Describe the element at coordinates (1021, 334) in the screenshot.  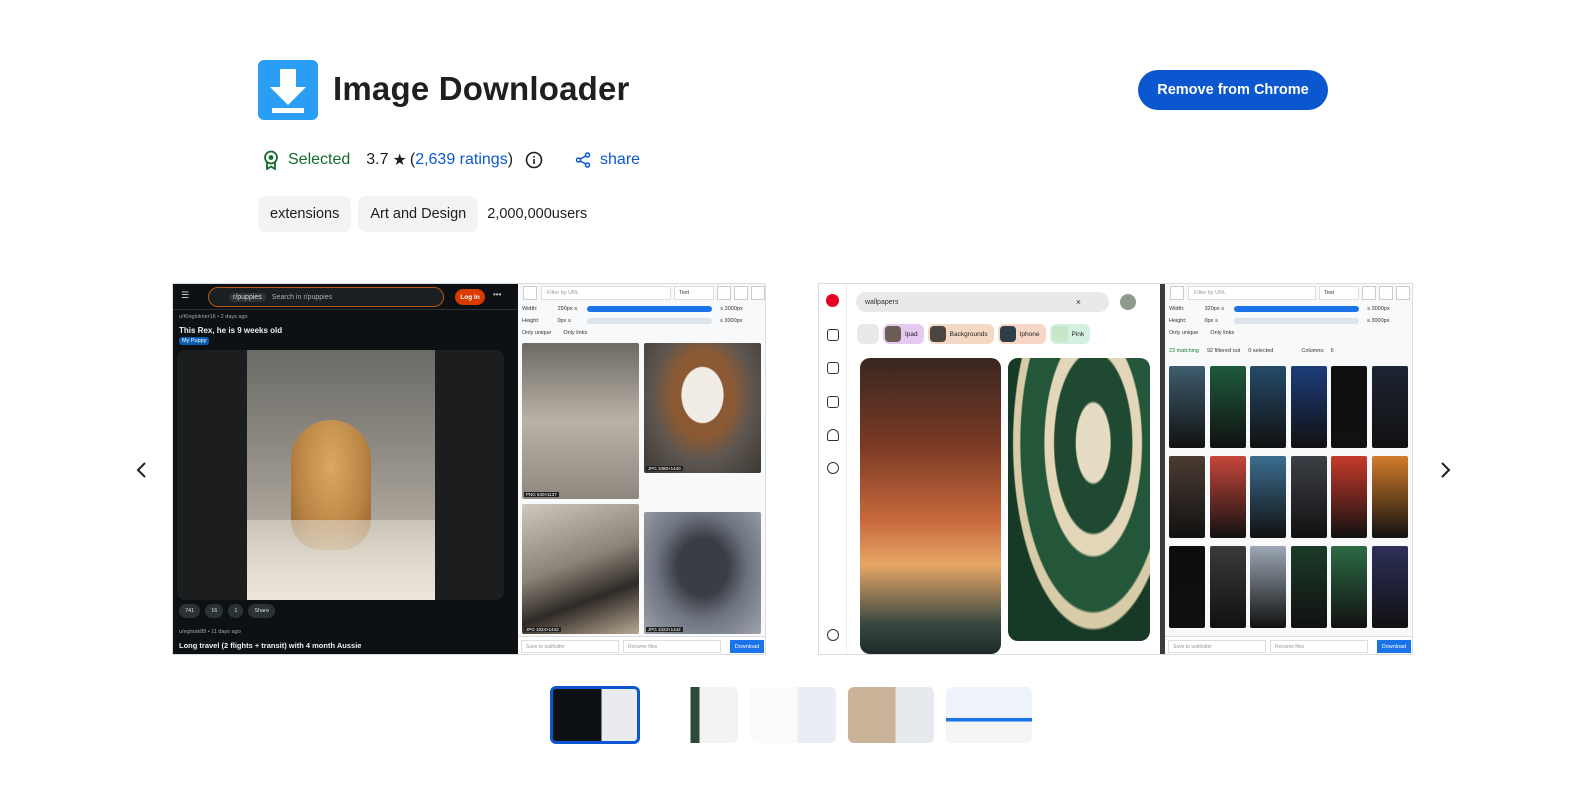
I see `chip-iphone: Iphone` at that location.